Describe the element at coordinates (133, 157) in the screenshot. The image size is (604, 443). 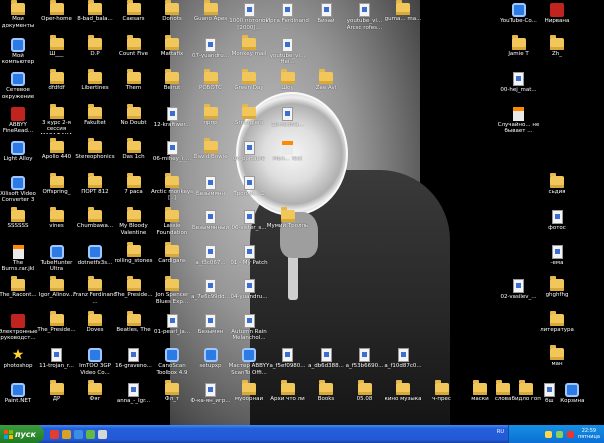
I see `desktop-icon-label: Das 1ch` at that location.